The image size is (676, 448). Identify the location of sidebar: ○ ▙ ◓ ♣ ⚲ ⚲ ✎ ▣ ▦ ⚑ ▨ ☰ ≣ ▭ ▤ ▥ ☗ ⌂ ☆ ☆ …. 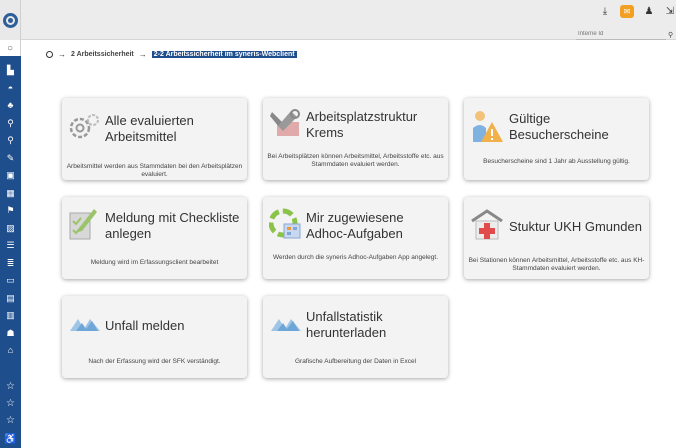
(10, 224).